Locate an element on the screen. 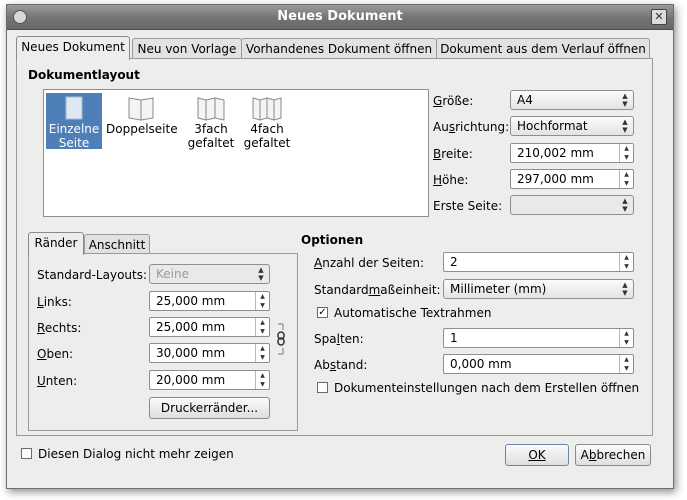 The width and height of the screenshot is (687, 500). top-margin-spinbox: 30,000 mm ▲ ▼ is located at coordinates (209, 353).